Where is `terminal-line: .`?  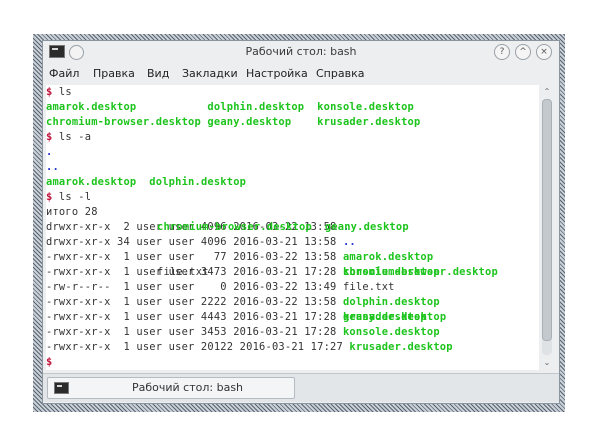 terminal-line: . is located at coordinates (272, 152).